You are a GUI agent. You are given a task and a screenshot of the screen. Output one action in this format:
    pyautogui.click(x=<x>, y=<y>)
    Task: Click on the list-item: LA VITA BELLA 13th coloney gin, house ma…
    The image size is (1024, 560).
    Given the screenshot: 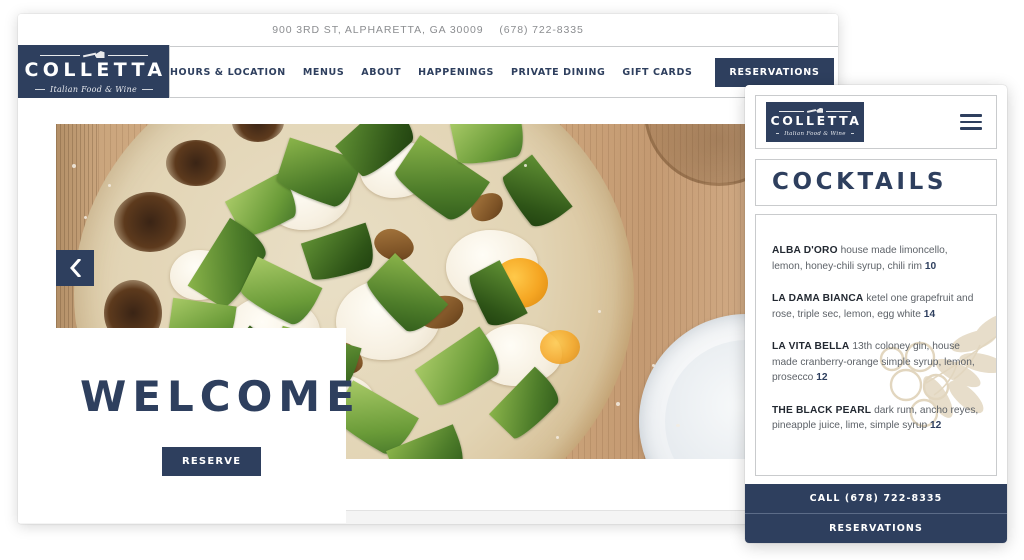 What is the action you would take?
    pyautogui.click(x=876, y=362)
    